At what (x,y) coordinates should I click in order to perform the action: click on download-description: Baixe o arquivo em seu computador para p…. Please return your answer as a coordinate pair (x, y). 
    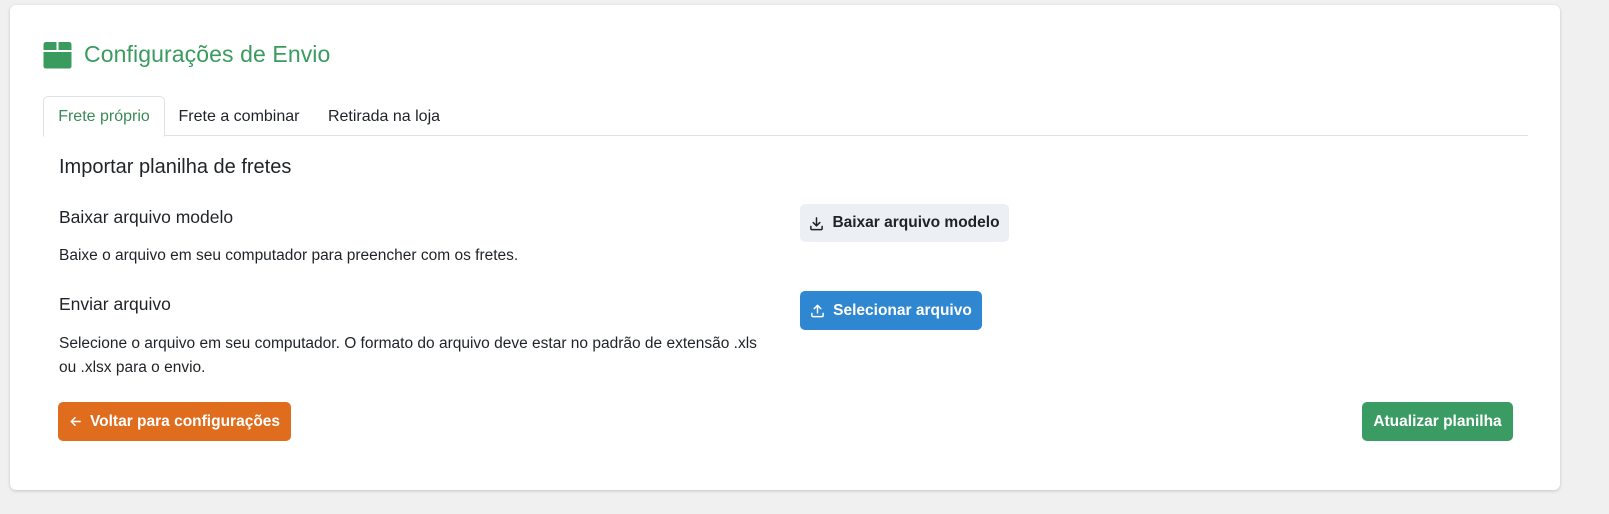
    Looking at the image, I should click on (289, 255).